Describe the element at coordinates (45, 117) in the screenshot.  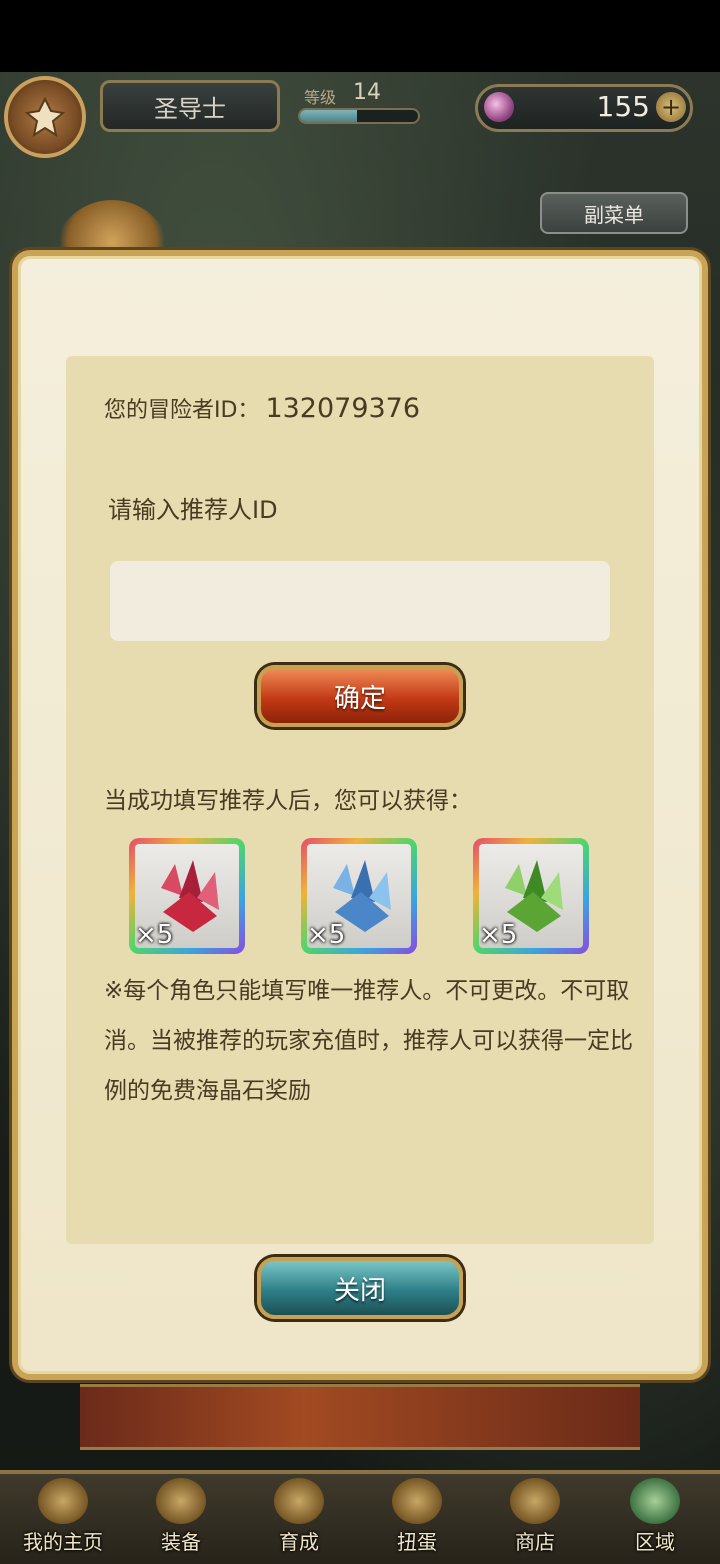
I see `player-emblem-icon` at that location.